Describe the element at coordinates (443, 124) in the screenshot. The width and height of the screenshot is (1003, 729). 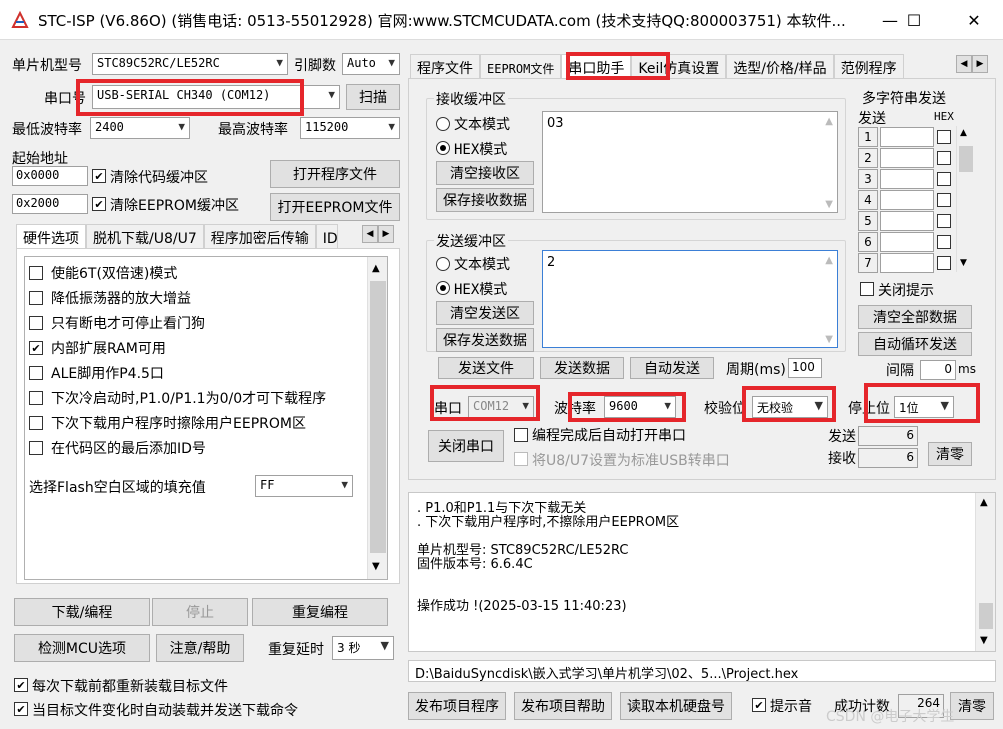
I see `recv-text-radio` at that location.